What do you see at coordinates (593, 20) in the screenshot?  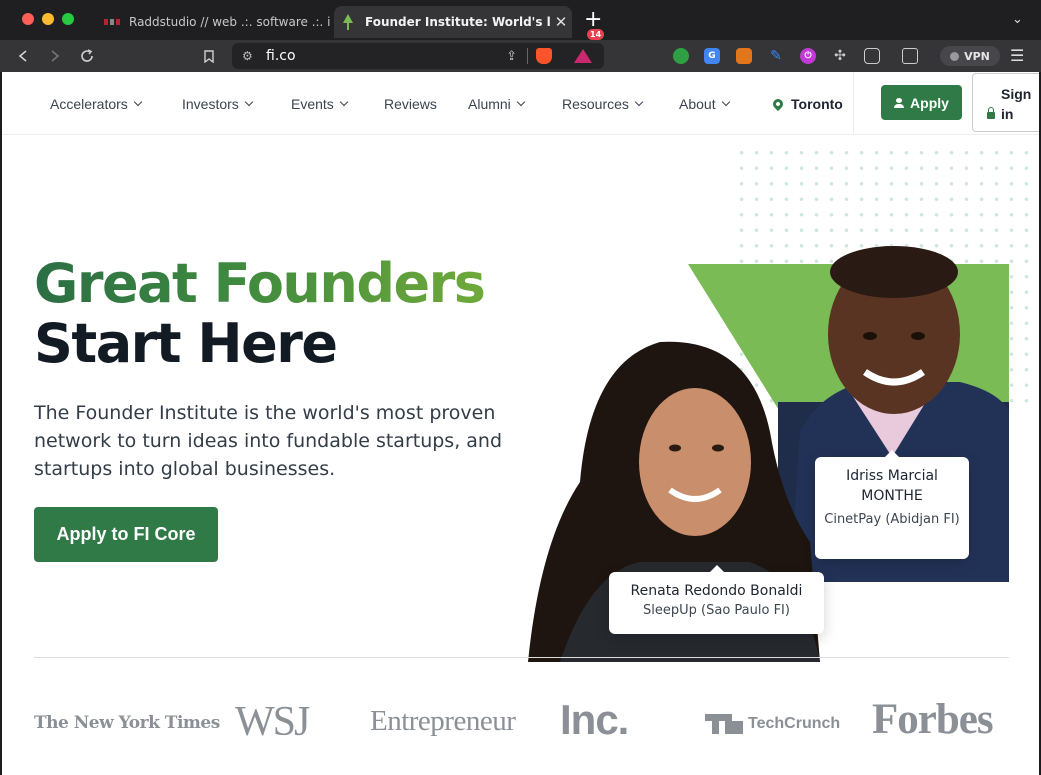 I see `new-tab-button: +` at bounding box center [593, 20].